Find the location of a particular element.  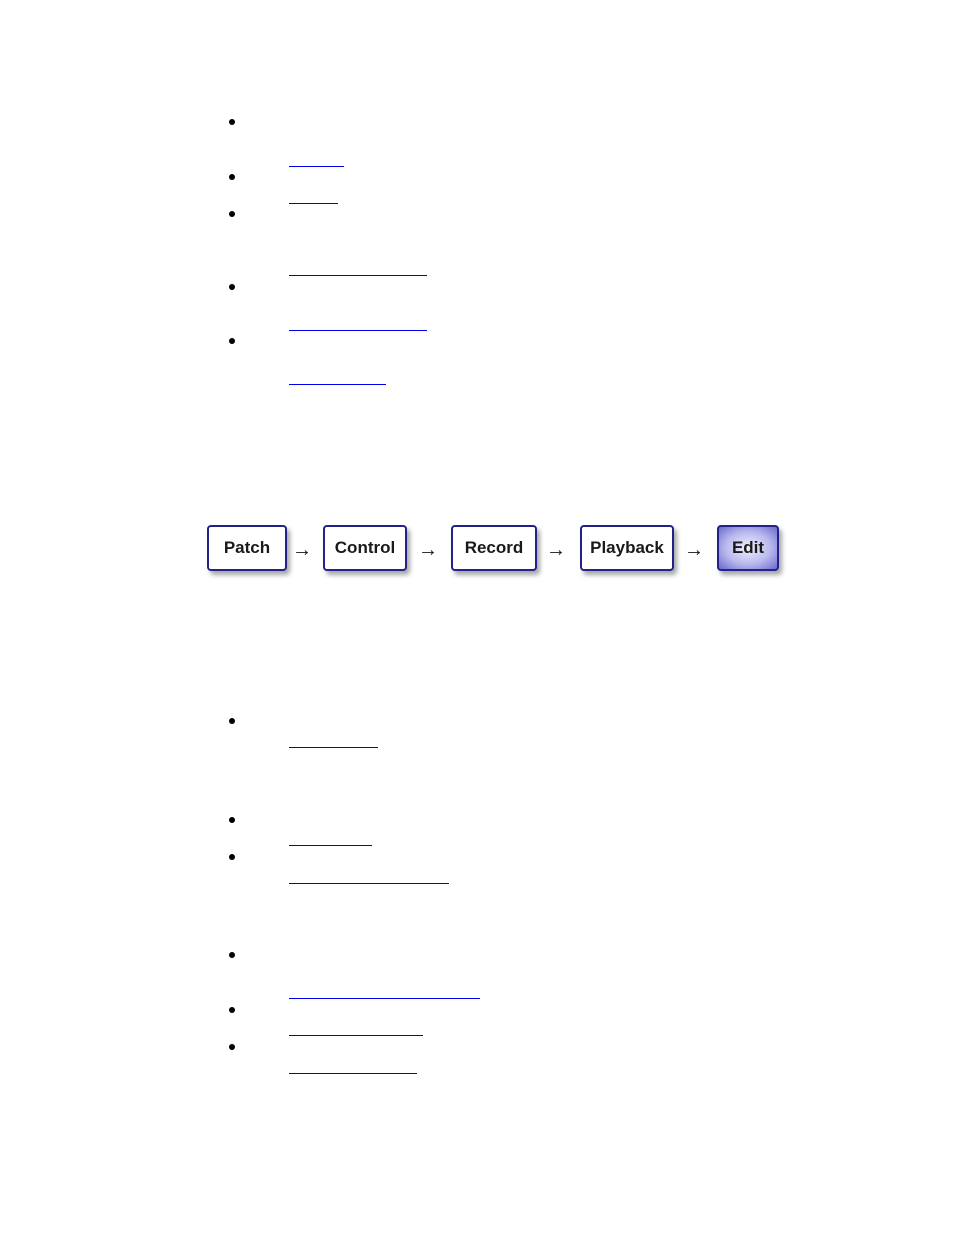

step-patch: Patch is located at coordinates (247, 548).